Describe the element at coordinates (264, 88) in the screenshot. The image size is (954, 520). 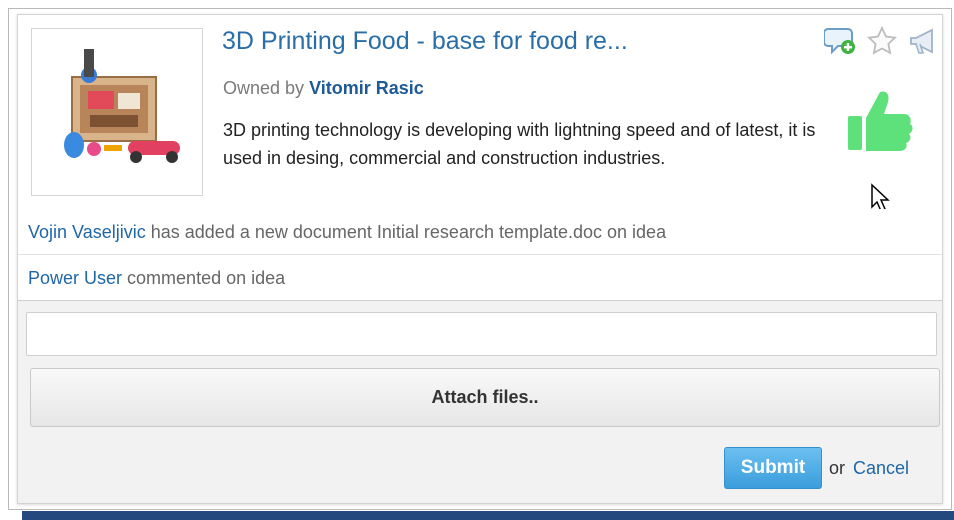
I see `owned-by-label: Owned by` at that location.